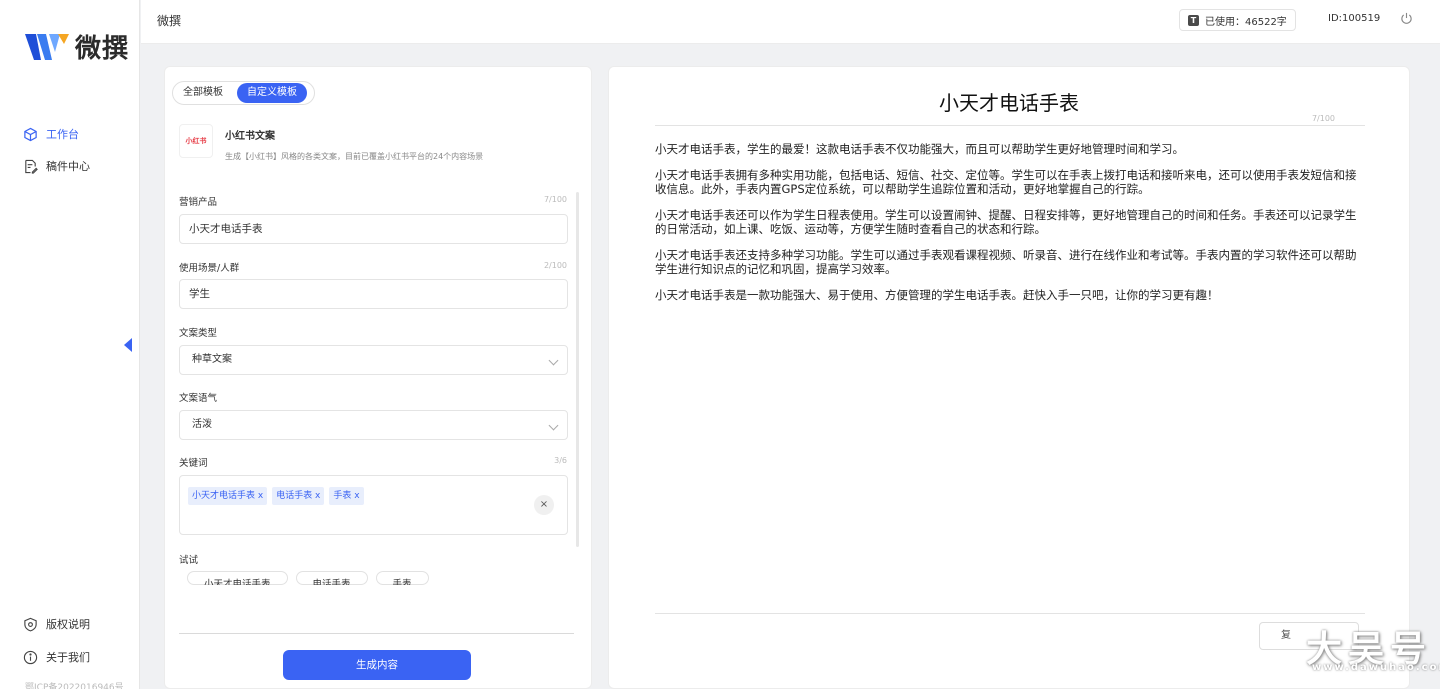 The width and height of the screenshot is (1440, 689). I want to click on form-scrollbar, so click(577, 369).